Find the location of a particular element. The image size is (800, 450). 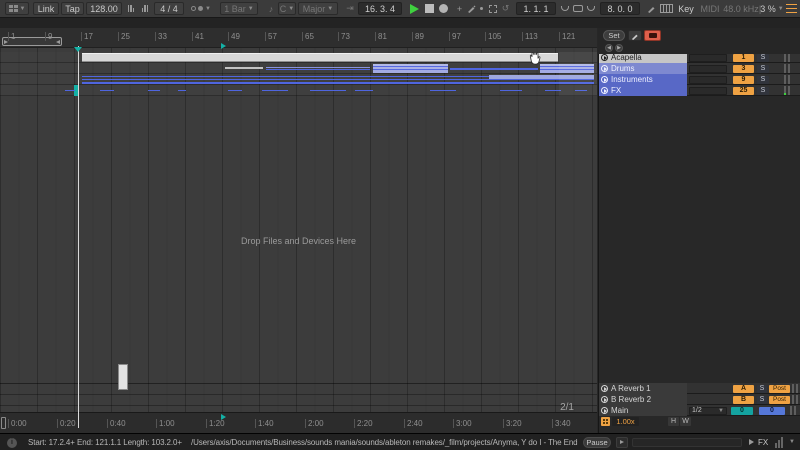

clip-lane-drums is located at coordinates (298, 68).